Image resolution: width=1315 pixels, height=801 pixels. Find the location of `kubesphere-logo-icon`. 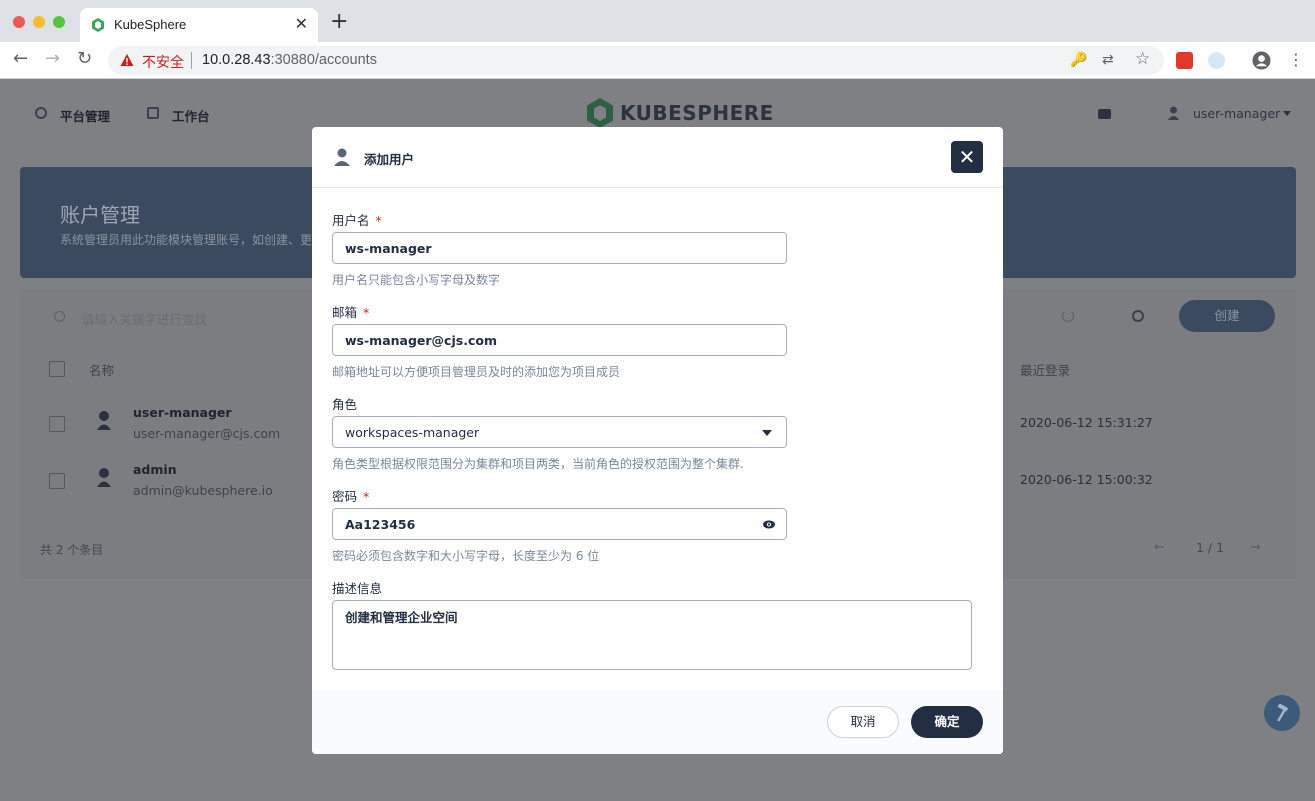

kubesphere-logo-icon is located at coordinates (600, 113).